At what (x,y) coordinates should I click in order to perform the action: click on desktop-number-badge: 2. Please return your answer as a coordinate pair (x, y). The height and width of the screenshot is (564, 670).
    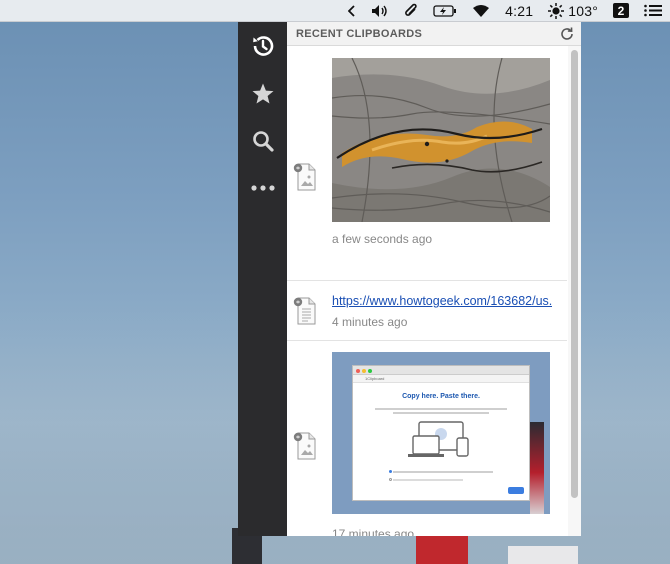
    Looking at the image, I should click on (621, 11).